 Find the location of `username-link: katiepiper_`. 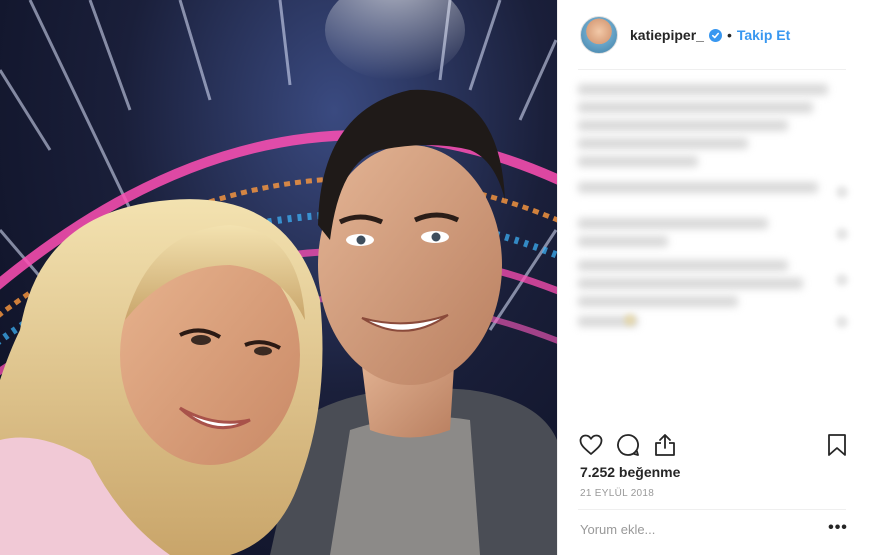

username-link: katiepiper_ is located at coordinates (667, 35).